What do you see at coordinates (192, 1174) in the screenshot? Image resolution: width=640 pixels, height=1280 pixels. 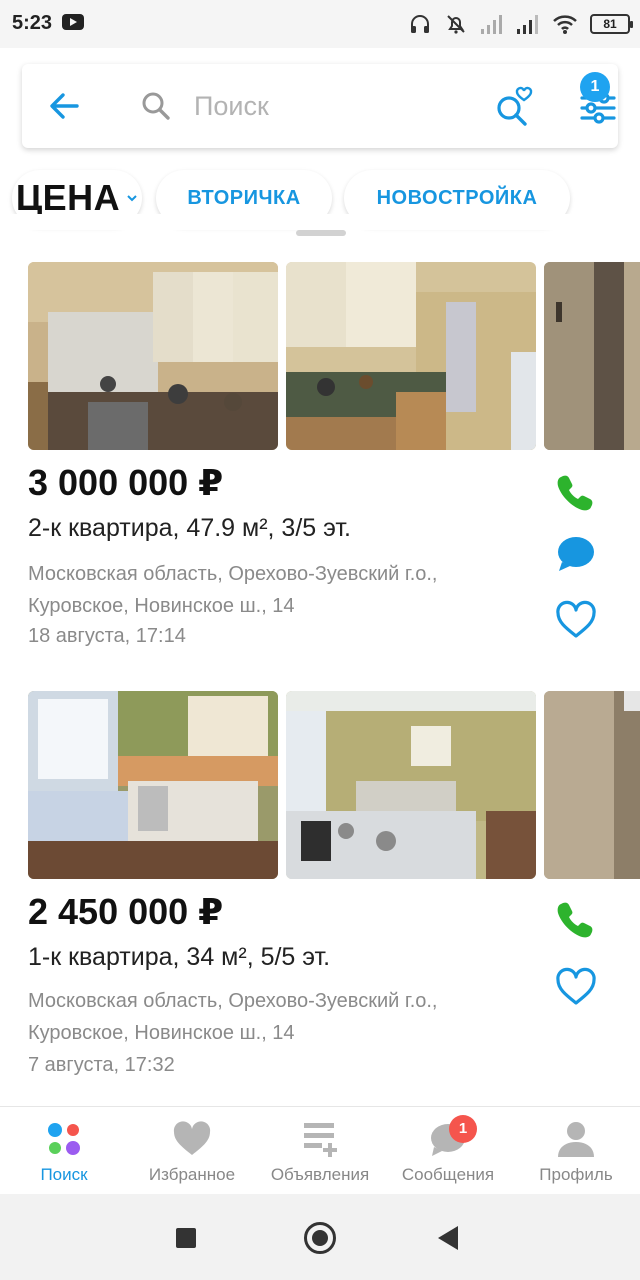 I see `nav-label: Избранное` at bounding box center [192, 1174].